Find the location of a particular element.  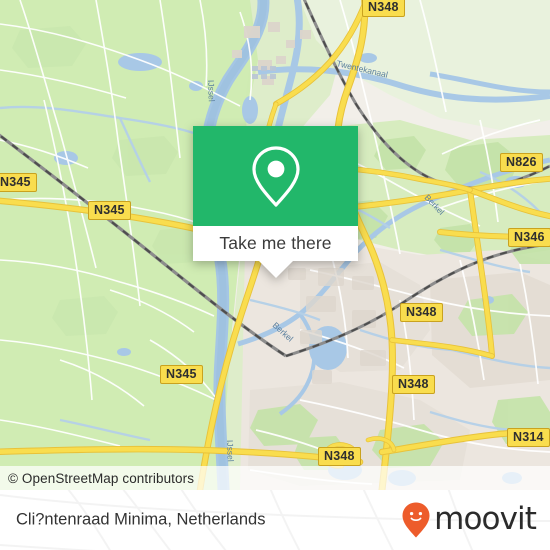

road-shield: N346 is located at coordinates (529, 238).